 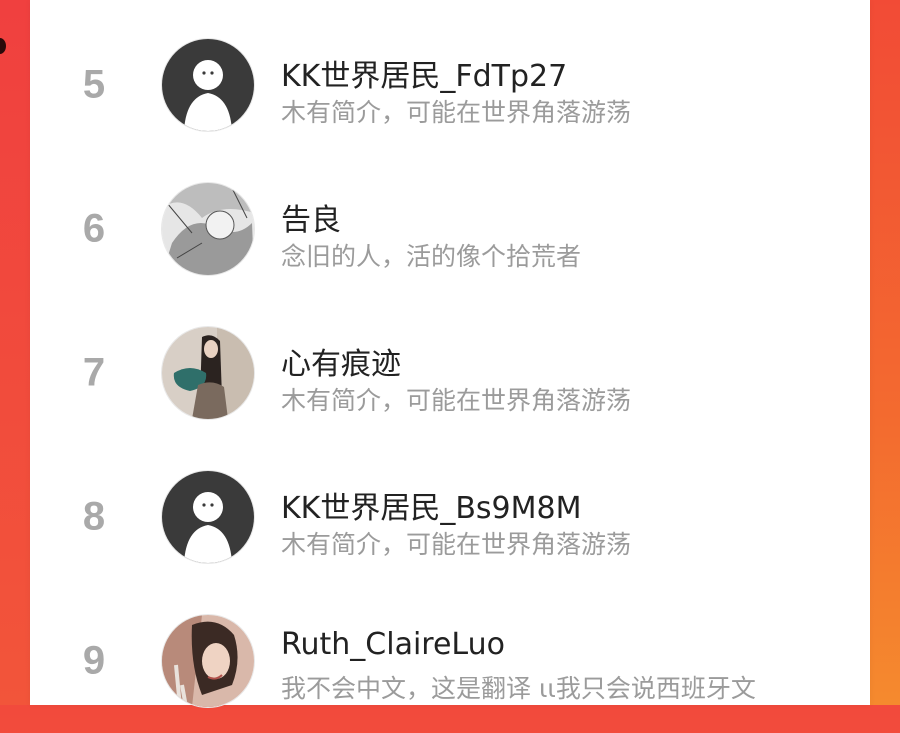 I want to click on edge-marker, so click(x=3, y=46).